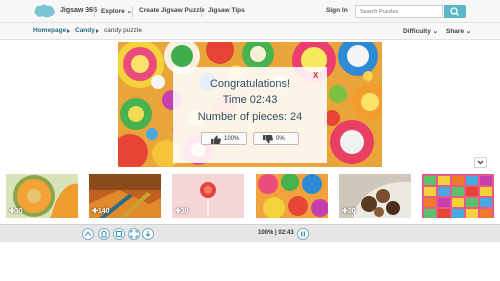 The height and width of the screenshot is (281, 500). What do you see at coordinates (85, 30) in the screenshot?
I see `breadcrumb-candy: Candy` at bounding box center [85, 30].